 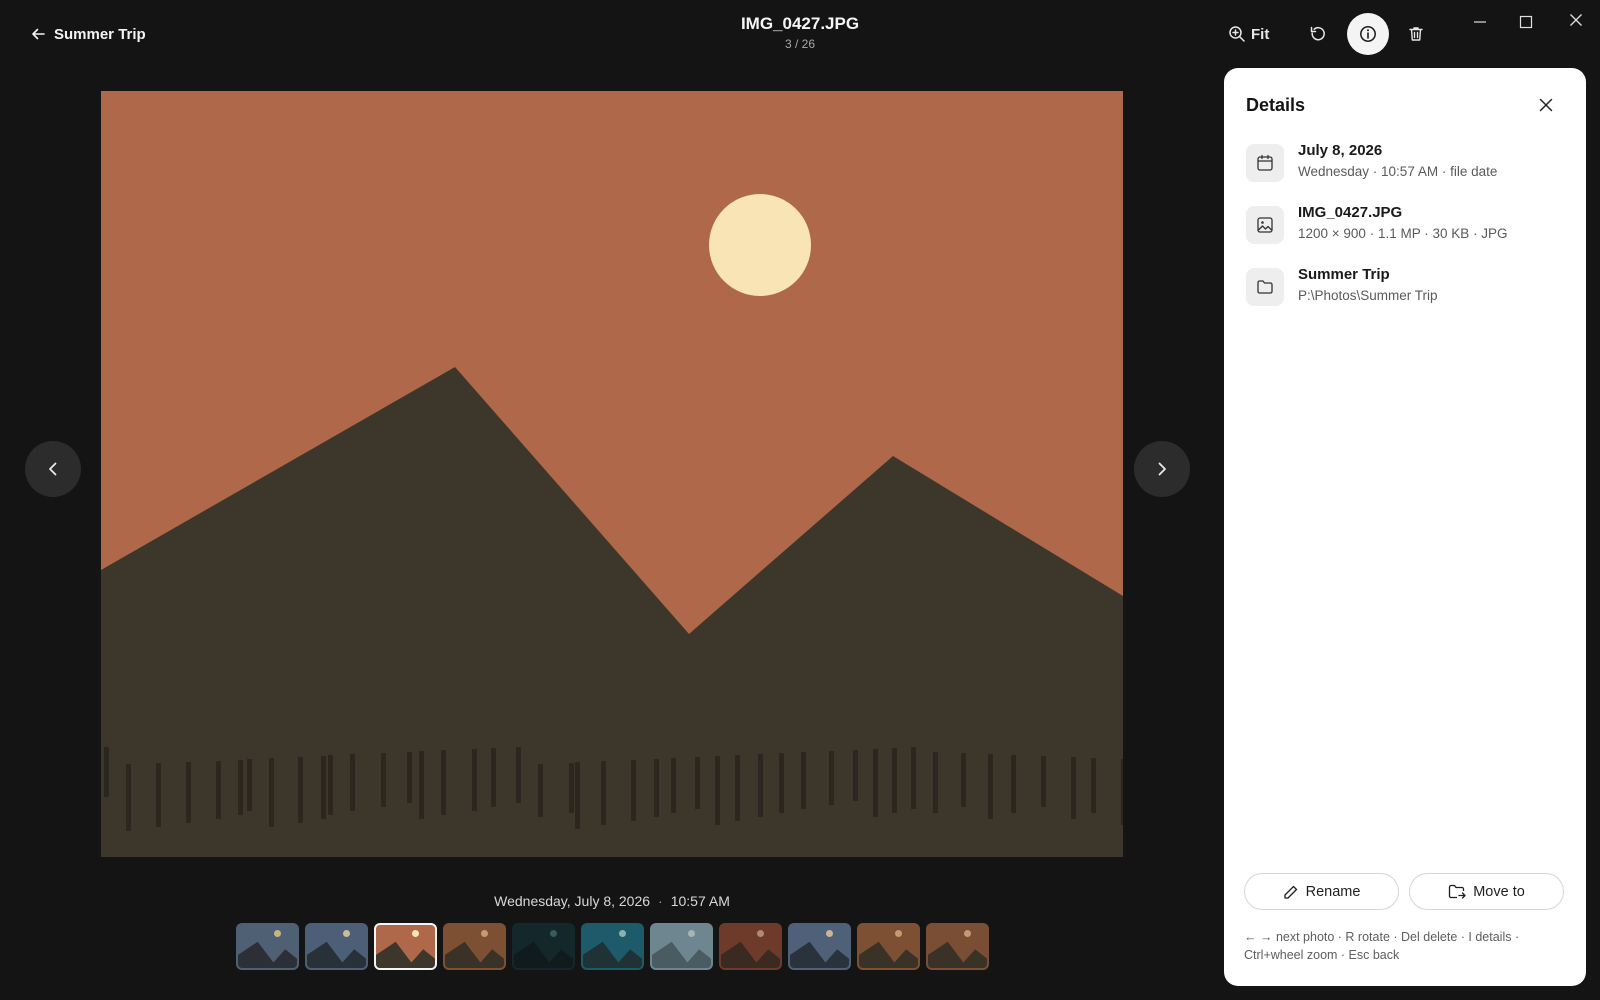 What do you see at coordinates (1526, 22) in the screenshot?
I see `maximize-button` at bounding box center [1526, 22].